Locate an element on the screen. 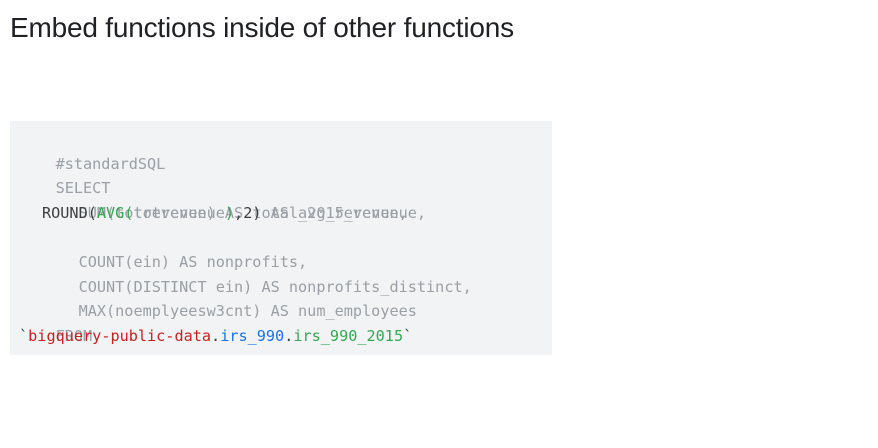 This screenshot has width=878, height=448. round-tail: ,2) is located at coordinates (248, 212).